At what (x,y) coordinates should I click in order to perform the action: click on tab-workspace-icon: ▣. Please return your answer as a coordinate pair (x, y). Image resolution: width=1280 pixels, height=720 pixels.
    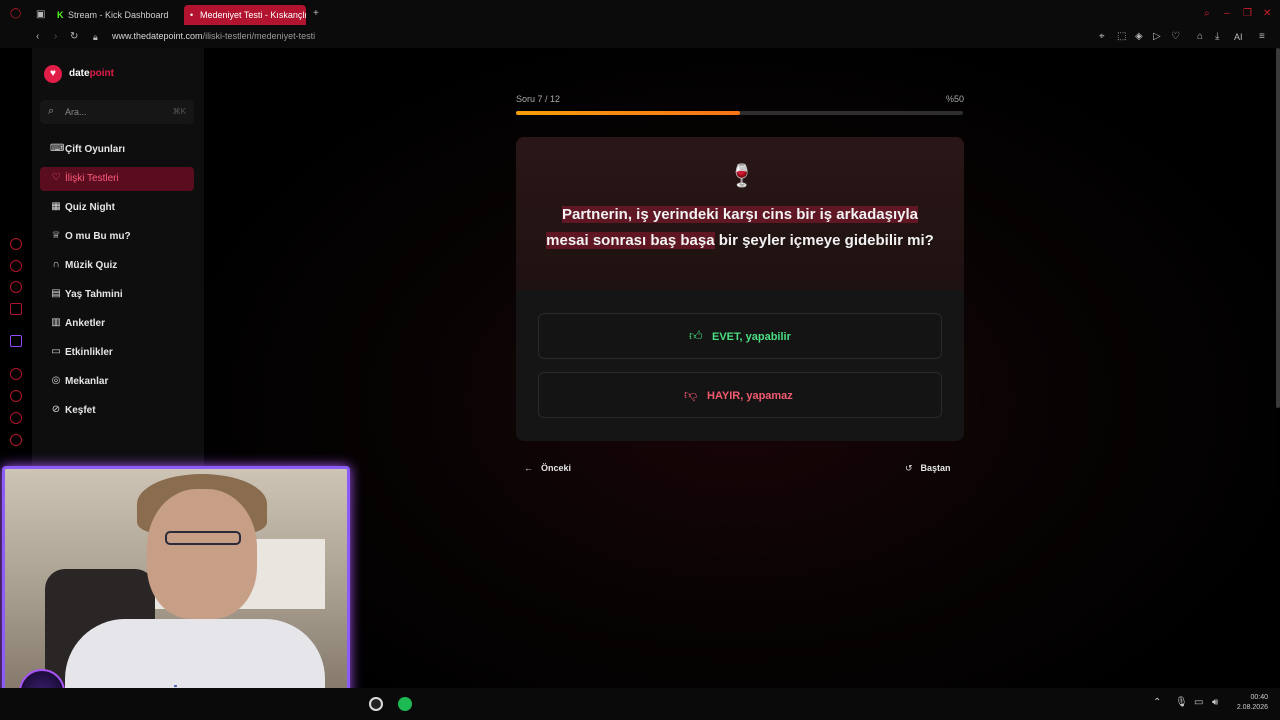
    Looking at the image, I should click on (40, 15).